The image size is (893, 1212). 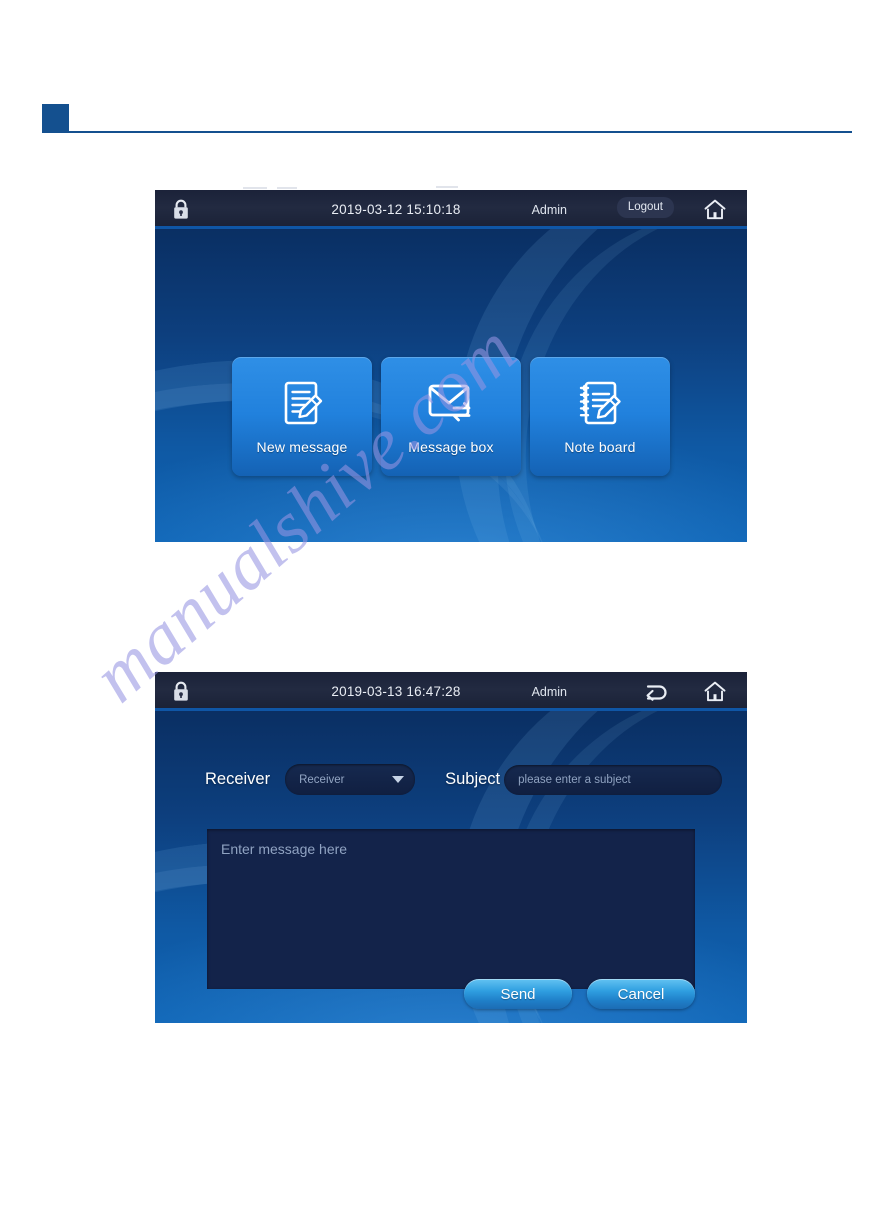 I want to click on notebook-pencil-icon, so click(x=600, y=403).